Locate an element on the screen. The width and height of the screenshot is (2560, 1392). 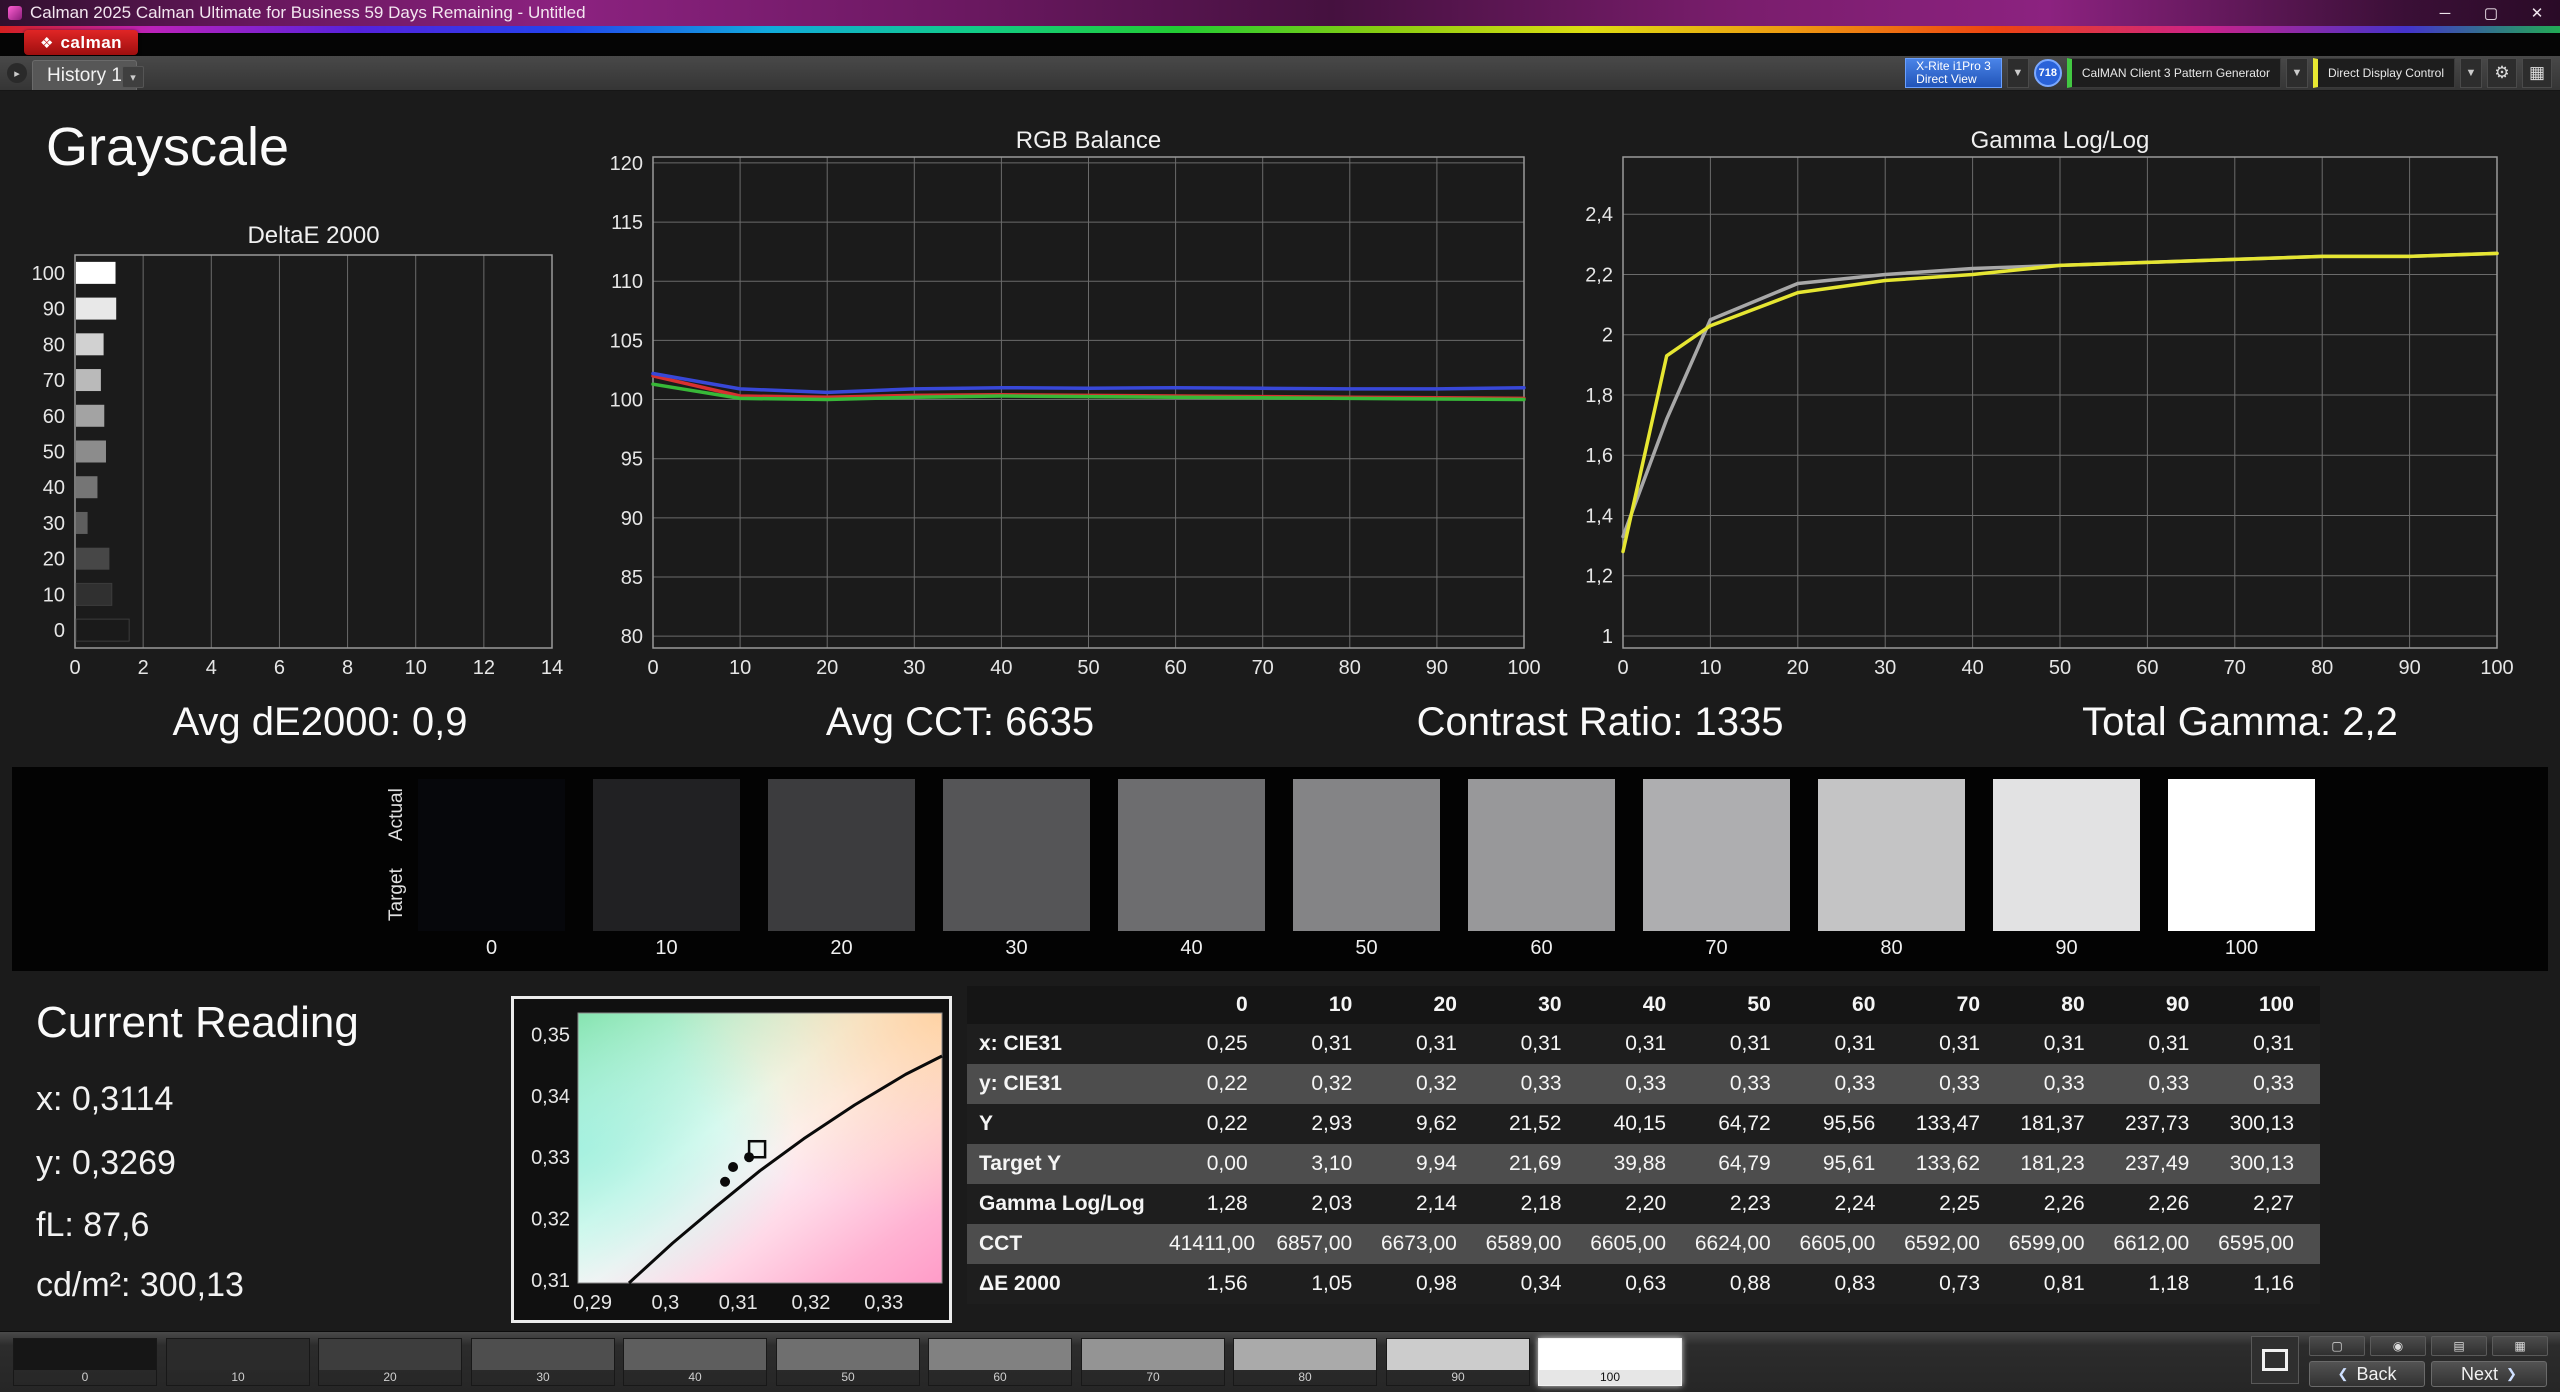
list-icon: ▤ is located at coordinates (2459, 1346).